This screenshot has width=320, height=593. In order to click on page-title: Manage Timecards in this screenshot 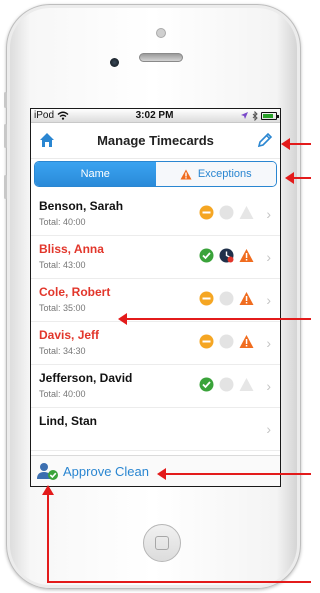, I will do `click(155, 140)`.